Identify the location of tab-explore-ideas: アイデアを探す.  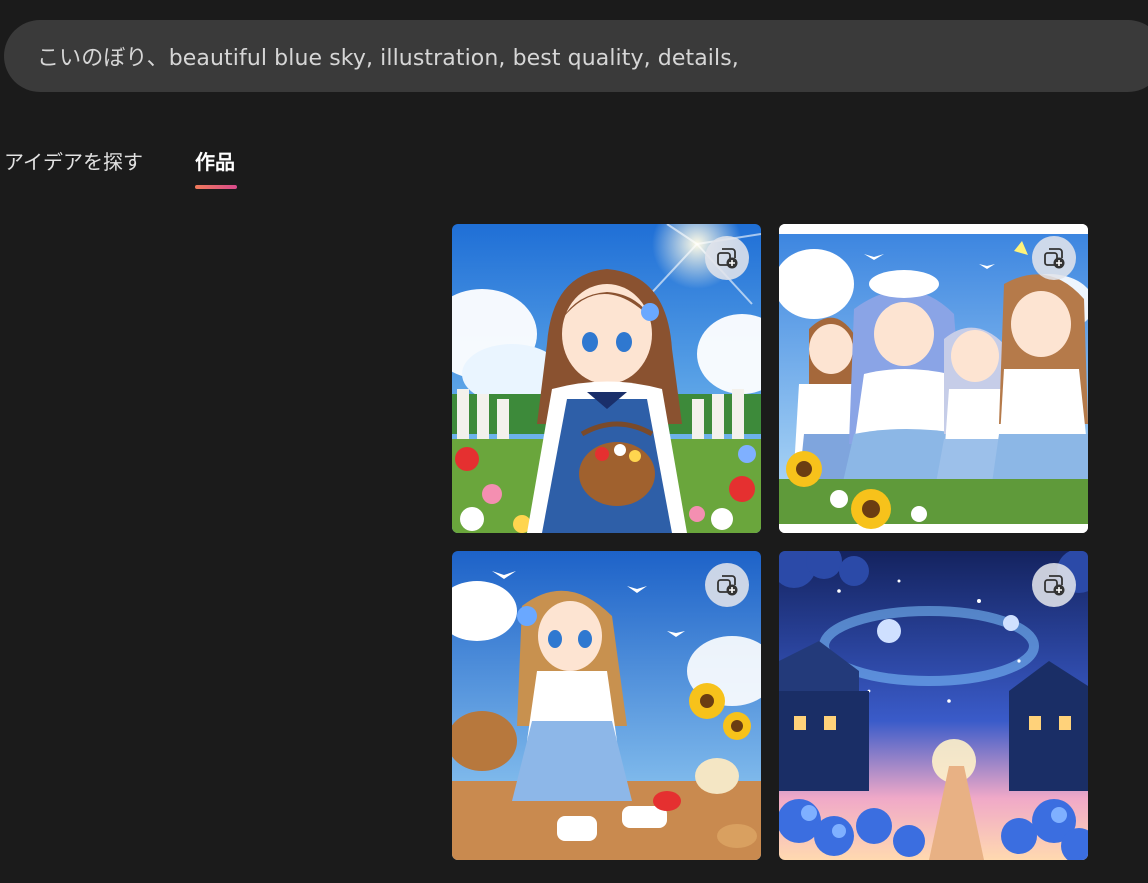
(73, 160).